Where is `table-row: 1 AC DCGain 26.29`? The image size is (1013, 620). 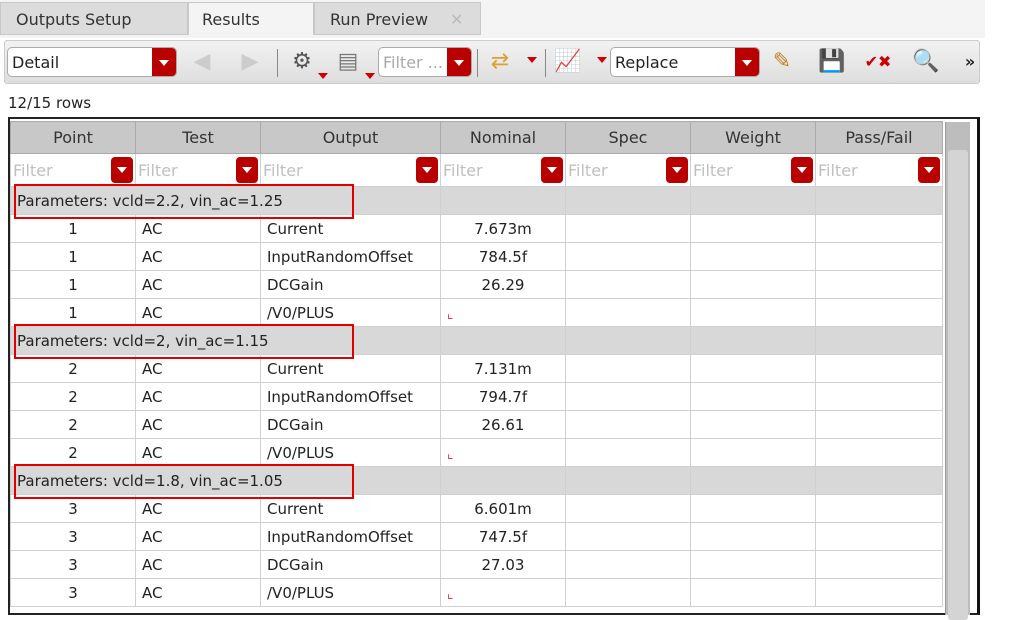
table-row: 1 AC DCGain 26.29 is located at coordinates (476, 284).